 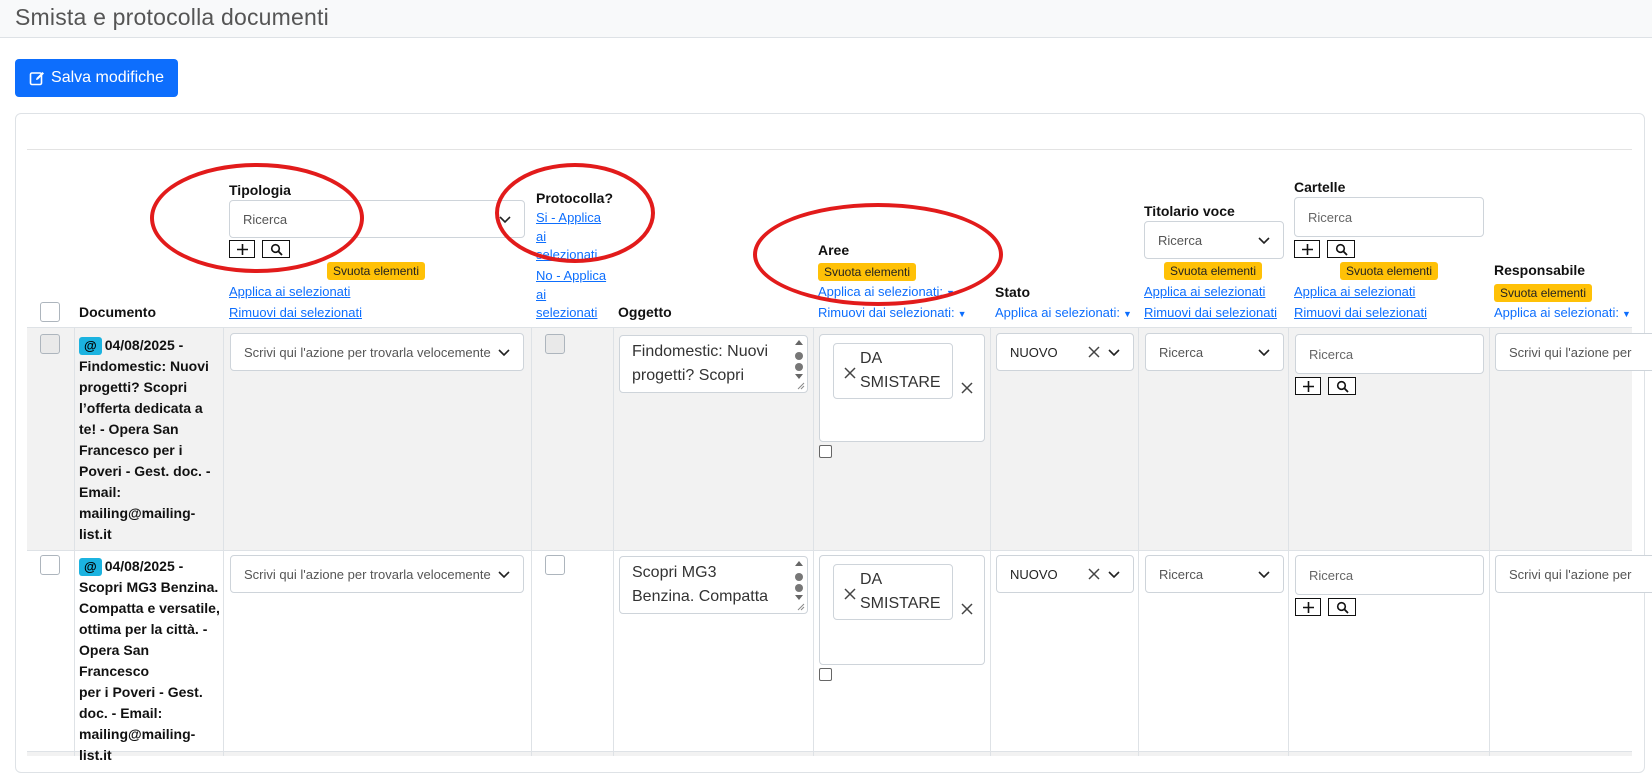 What do you see at coordinates (1330, 217) in the screenshot?
I see `cartelle-search-placeholder: Ricerca` at bounding box center [1330, 217].